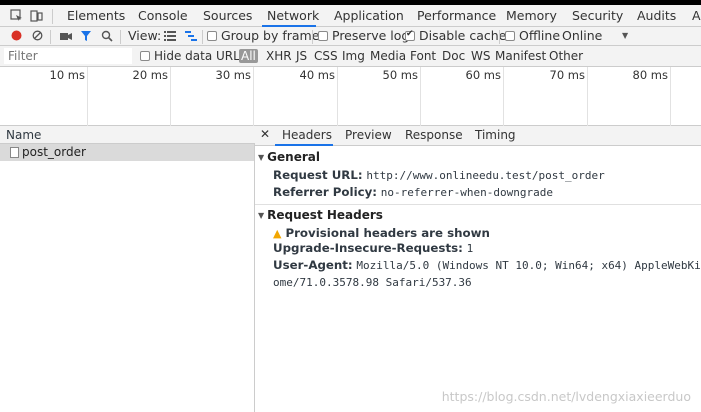  I want to click on preserve-log-label: Preserve log, so click(371, 35).